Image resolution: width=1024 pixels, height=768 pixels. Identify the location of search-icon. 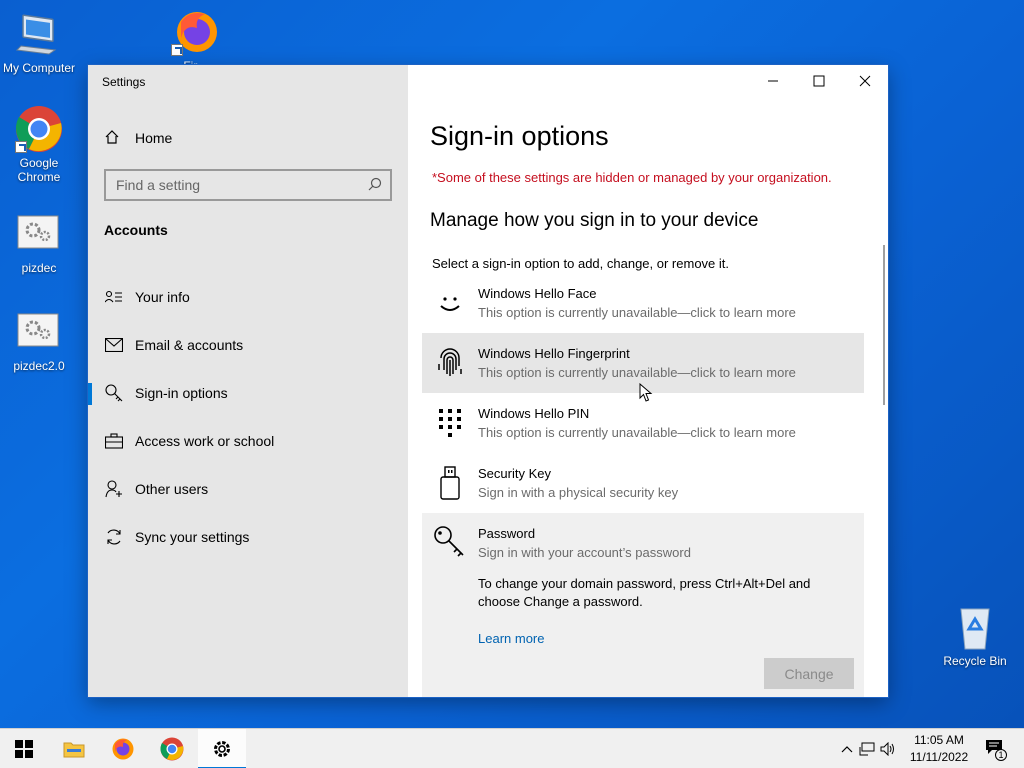
(375, 185).